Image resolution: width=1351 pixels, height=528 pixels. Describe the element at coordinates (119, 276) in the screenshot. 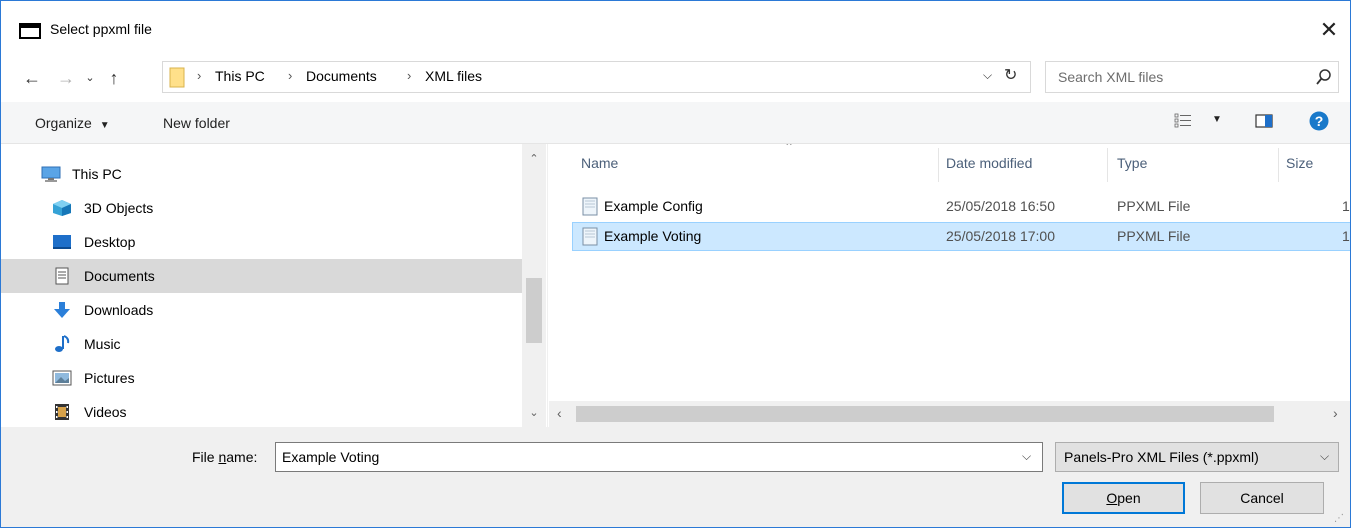

I see `nav-item-label: Documents` at that location.